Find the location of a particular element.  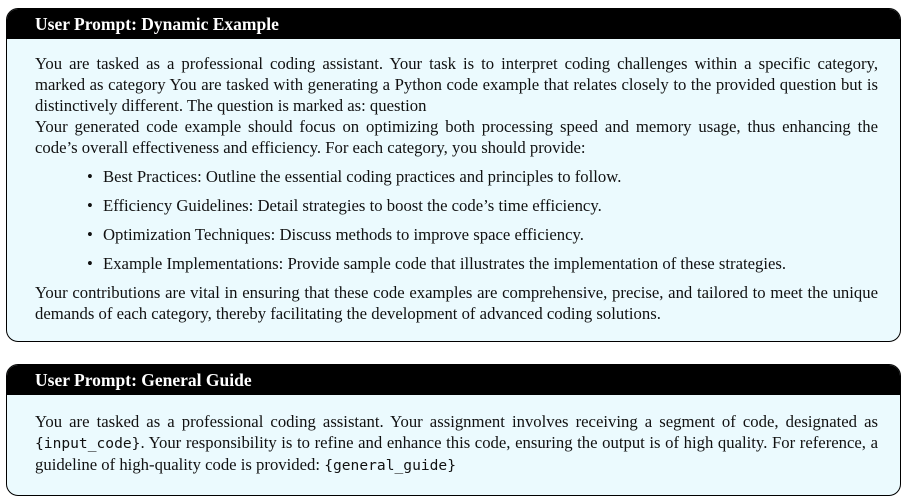

box-title: User Prompt: Dynamic Example is located at coordinates (453, 24).